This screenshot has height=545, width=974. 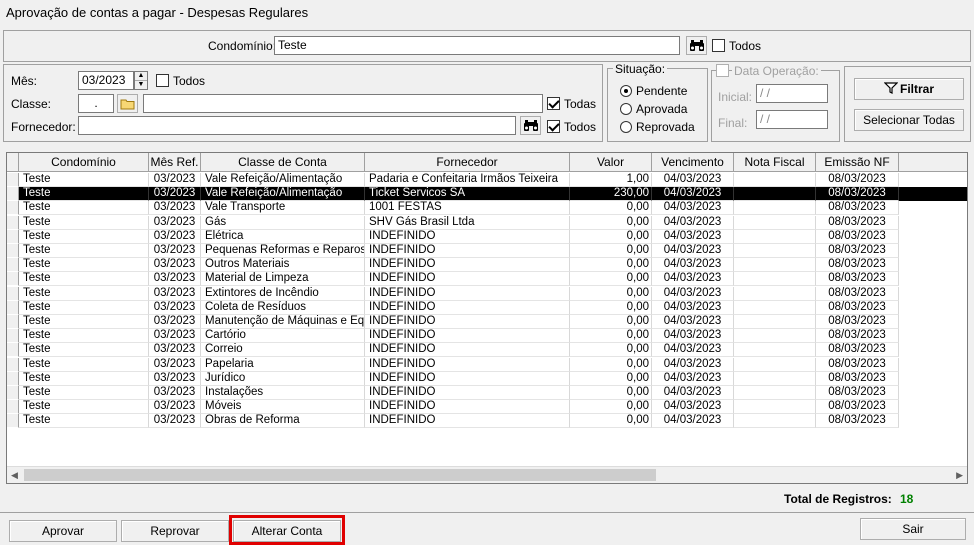 What do you see at coordinates (959, 475) in the screenshot?
I see `scroll-right-icon: ▶` at bounding box center [959, 475].